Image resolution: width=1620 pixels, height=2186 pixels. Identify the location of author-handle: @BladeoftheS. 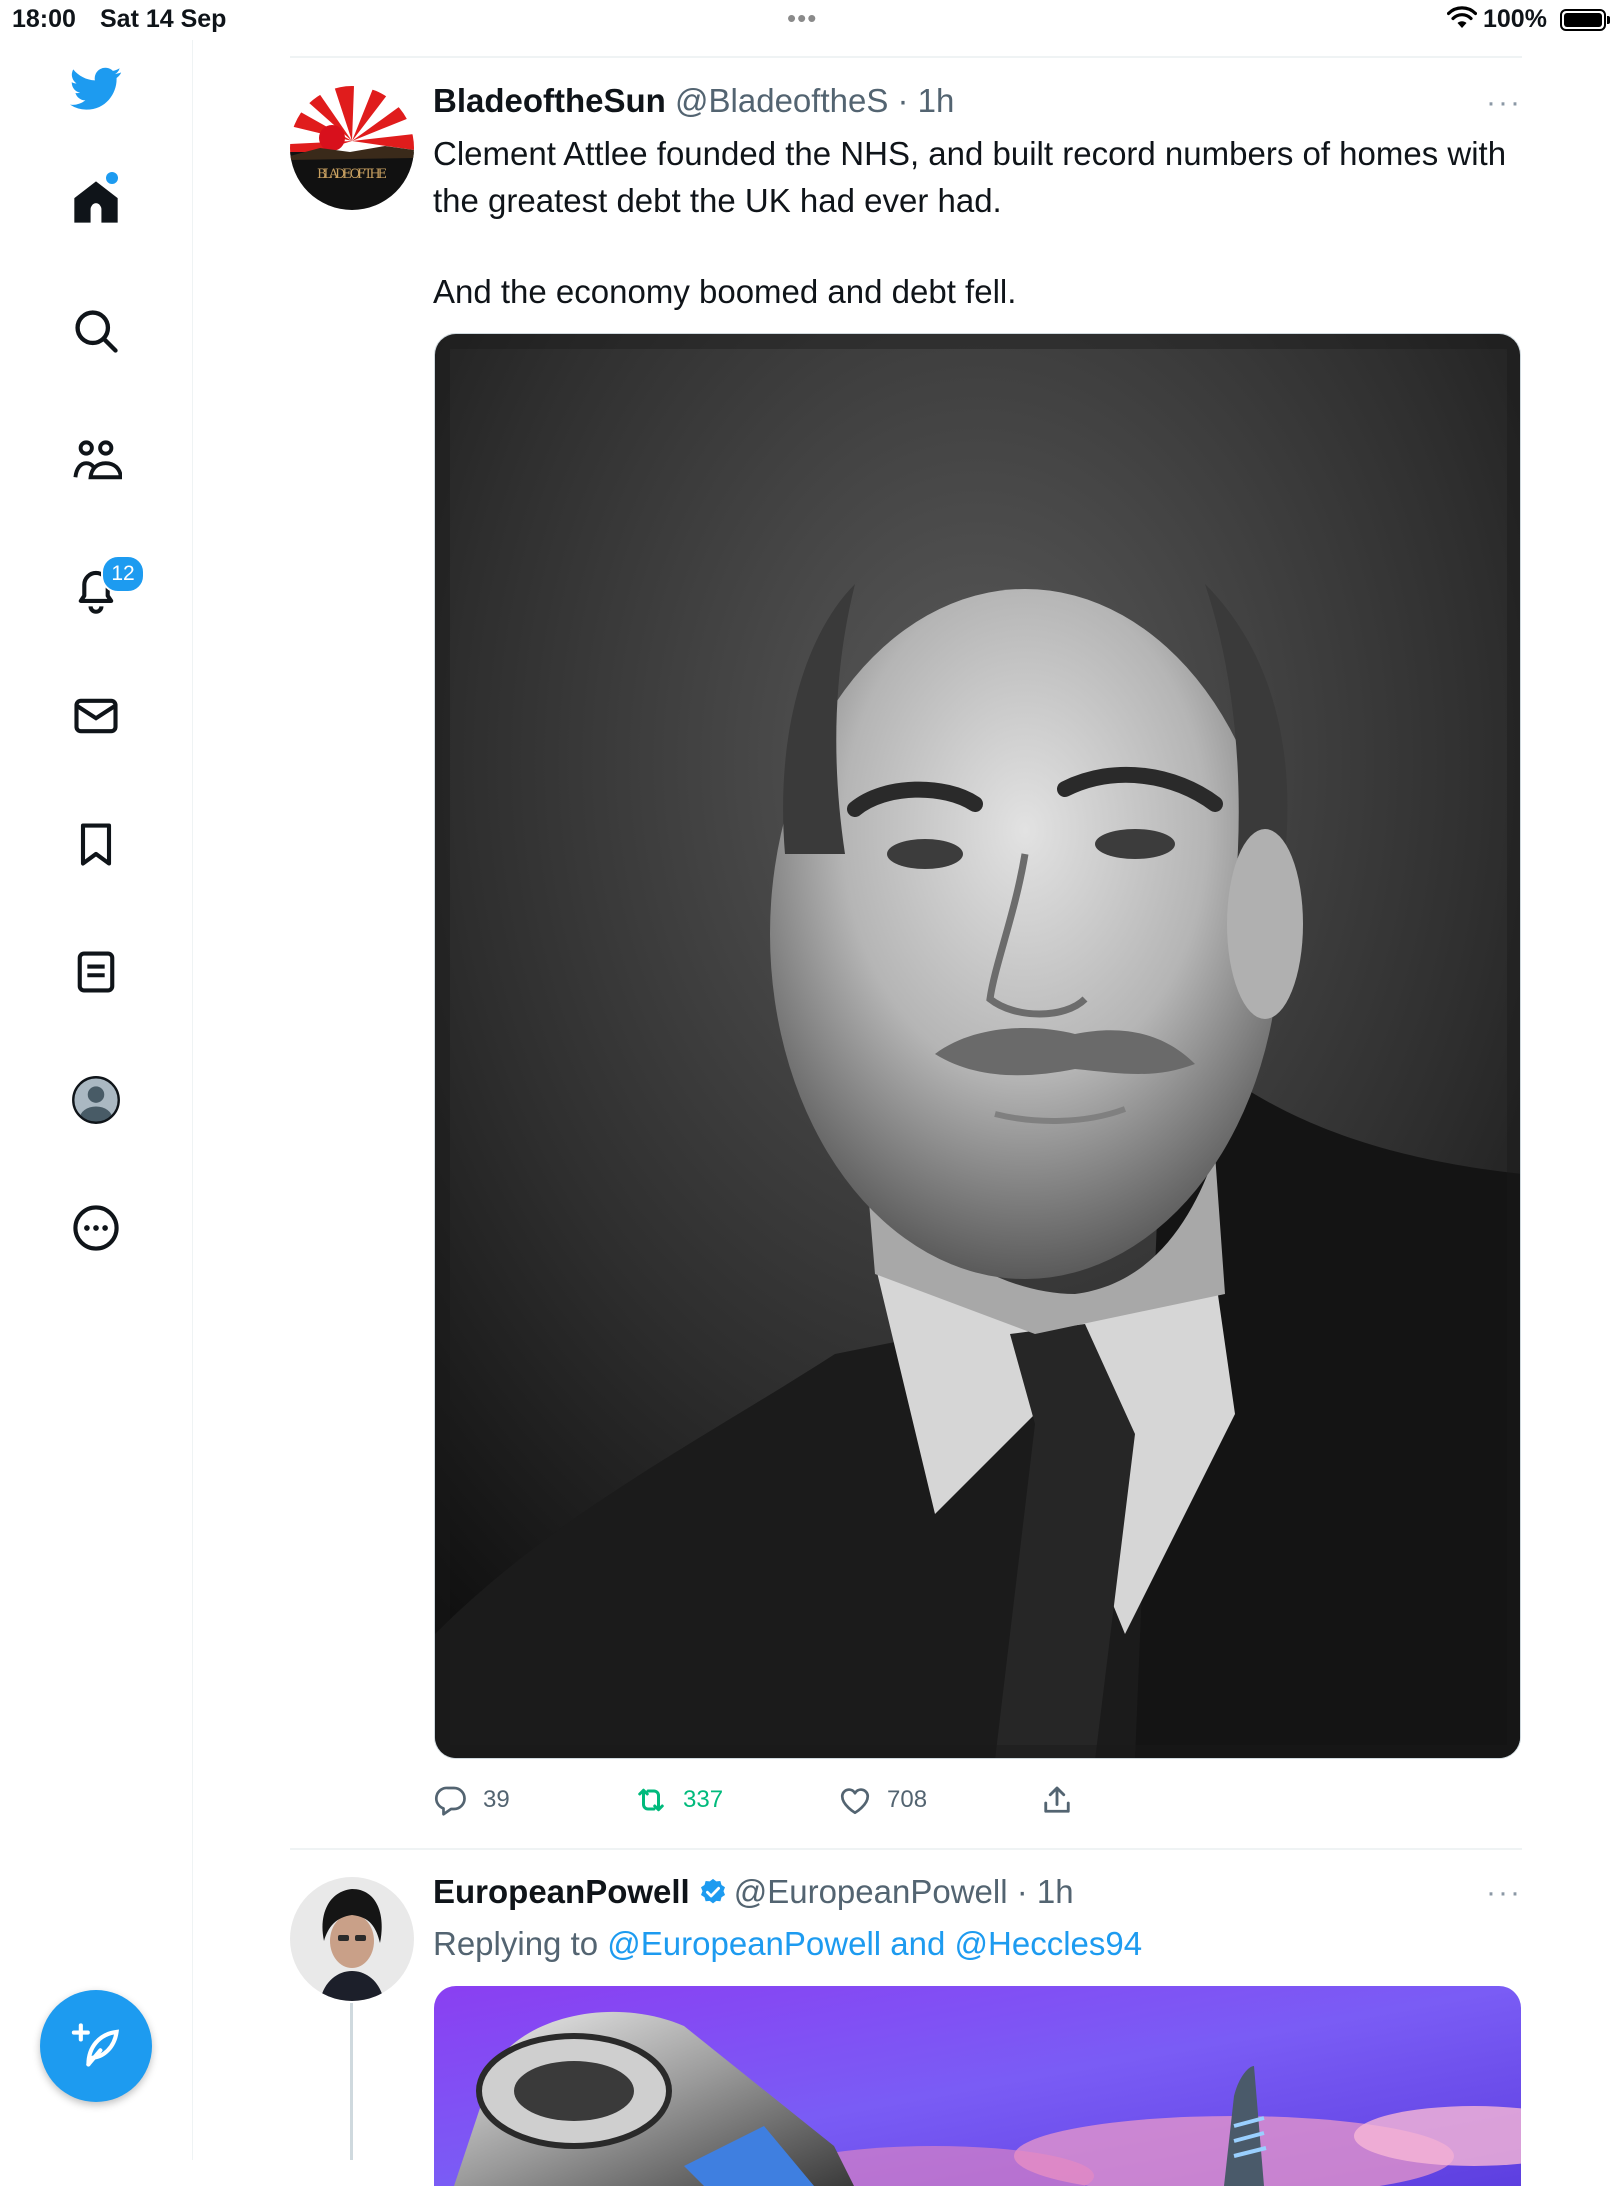
(781, 100).